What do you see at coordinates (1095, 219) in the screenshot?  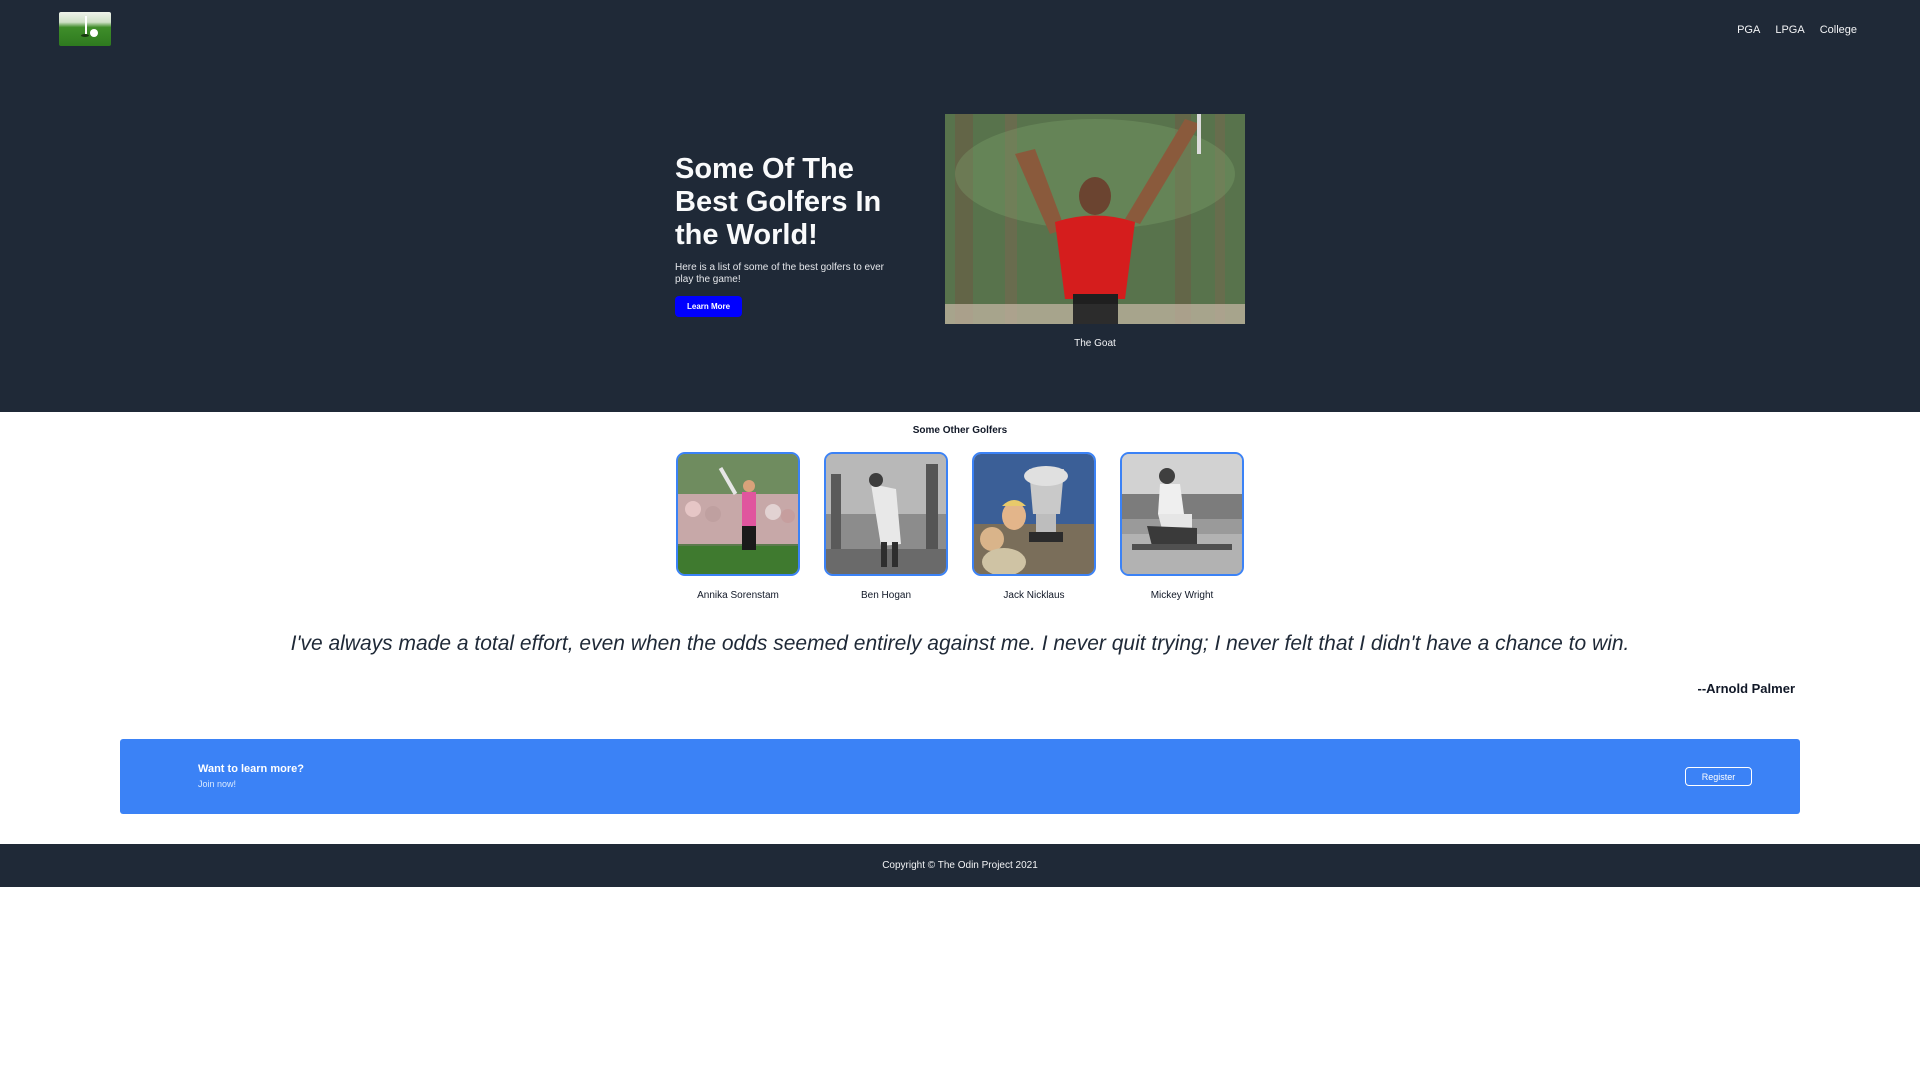 I see `hero-golfer-image` at bounding box center [1095, 219].